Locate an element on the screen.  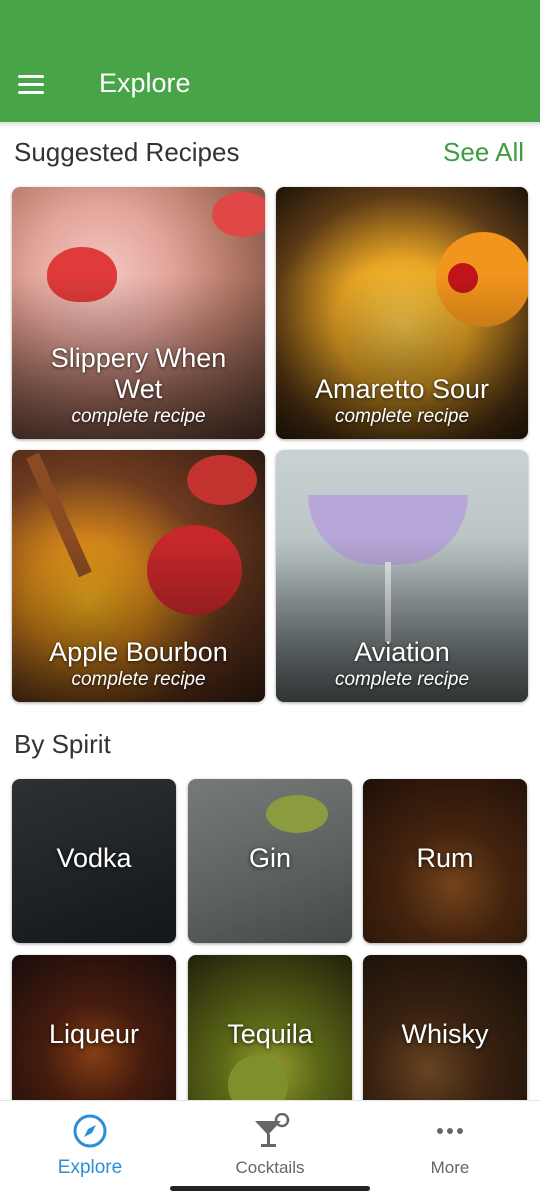
spirit-label: Whisky is located at coordinates (445, 1034).